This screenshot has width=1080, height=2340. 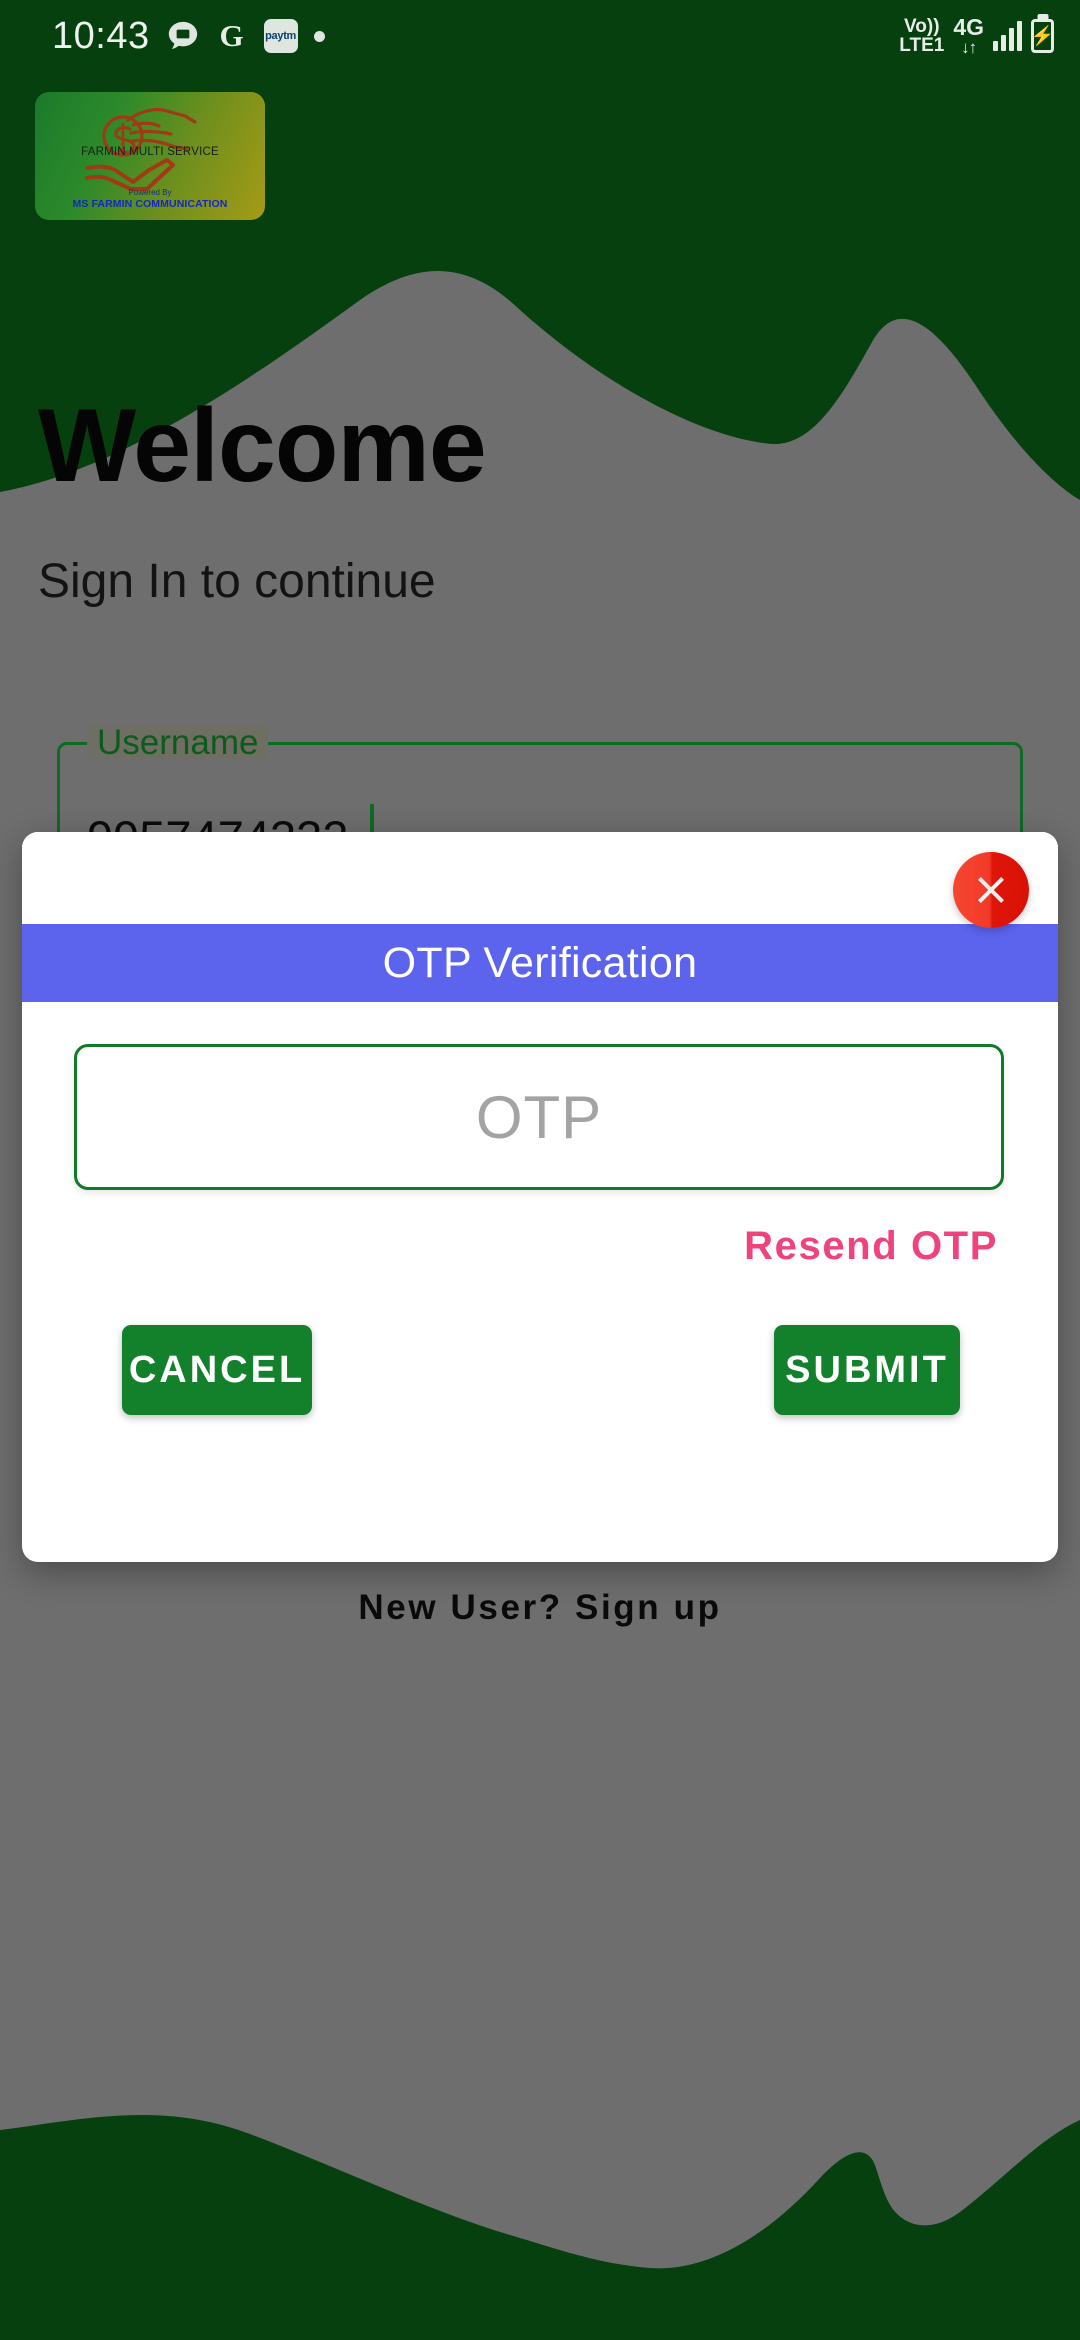 I want to click on more-notifications-dot-icon, so click(x=319, y=36).